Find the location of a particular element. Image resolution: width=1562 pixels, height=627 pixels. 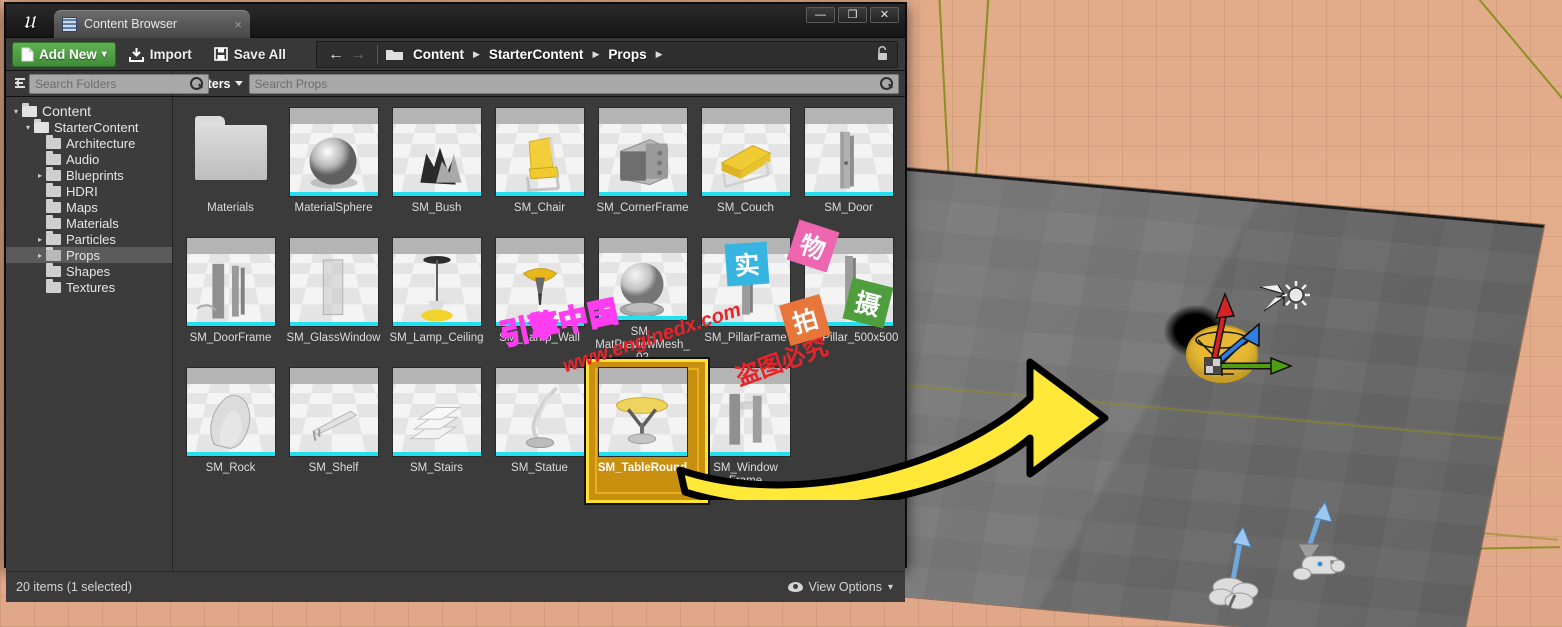

asset-cell: SM_MatPreviewMesh_02 is located at coordinates (642, 300).